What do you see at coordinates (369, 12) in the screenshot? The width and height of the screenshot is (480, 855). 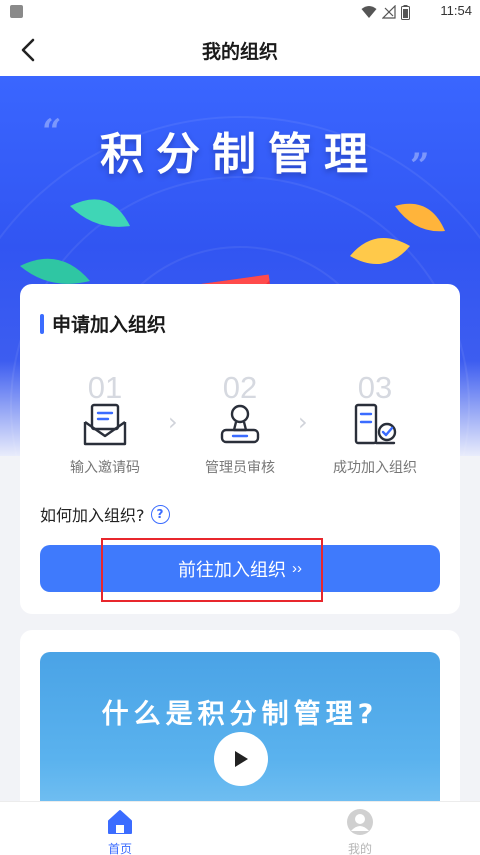 I see `wifi-icon` at bounding box center [369, 12].